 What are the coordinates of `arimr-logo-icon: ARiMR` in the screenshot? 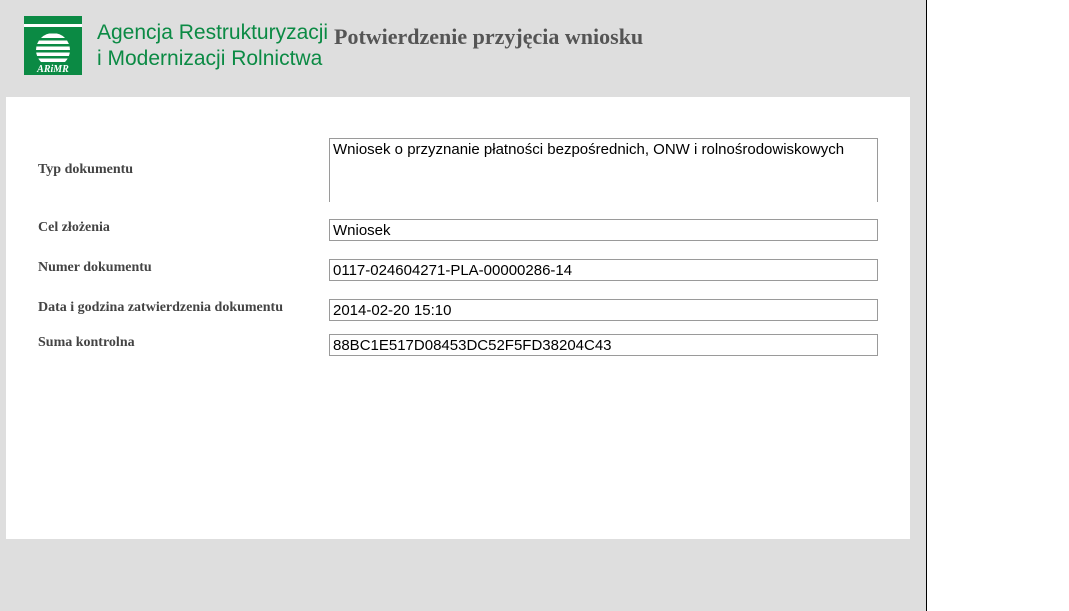 It's located at (53, 45).